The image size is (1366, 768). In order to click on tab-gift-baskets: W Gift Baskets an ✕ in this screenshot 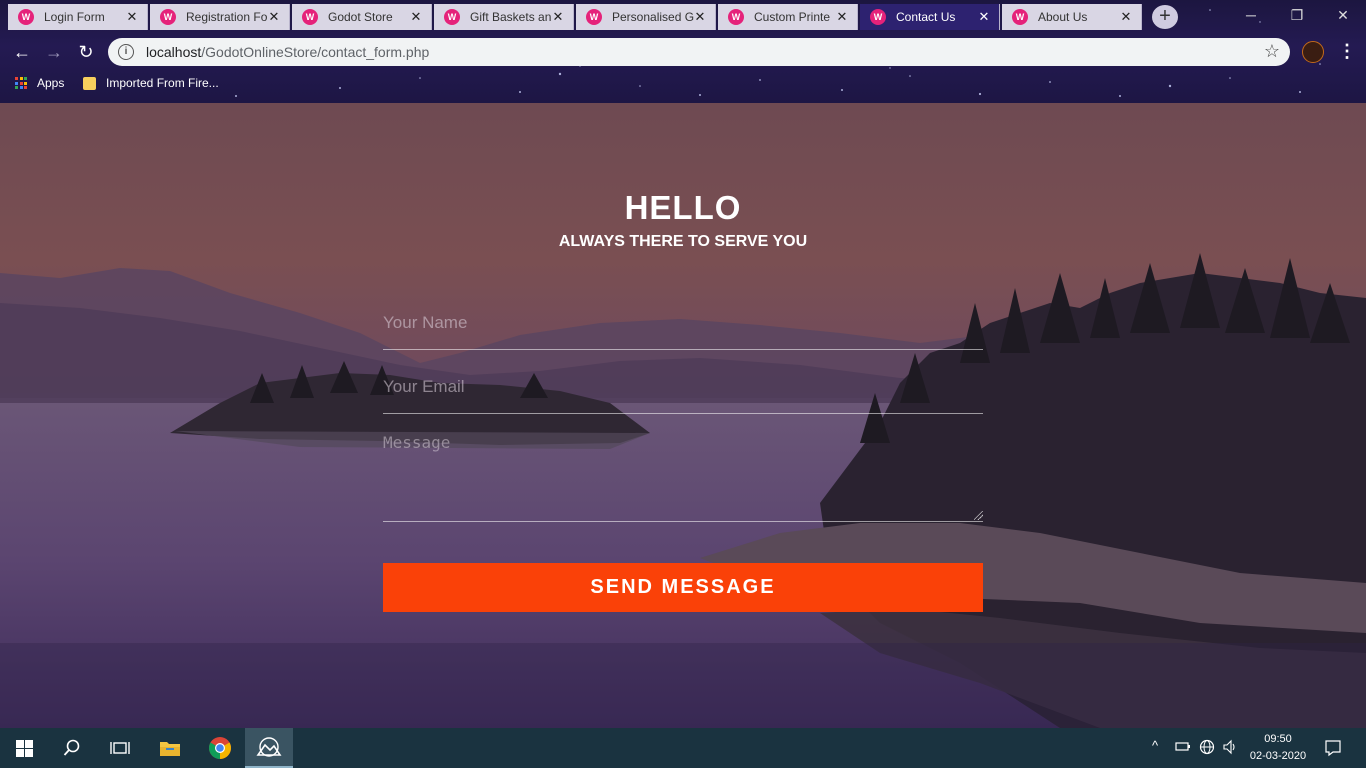, I will do `click(504, 17)`.